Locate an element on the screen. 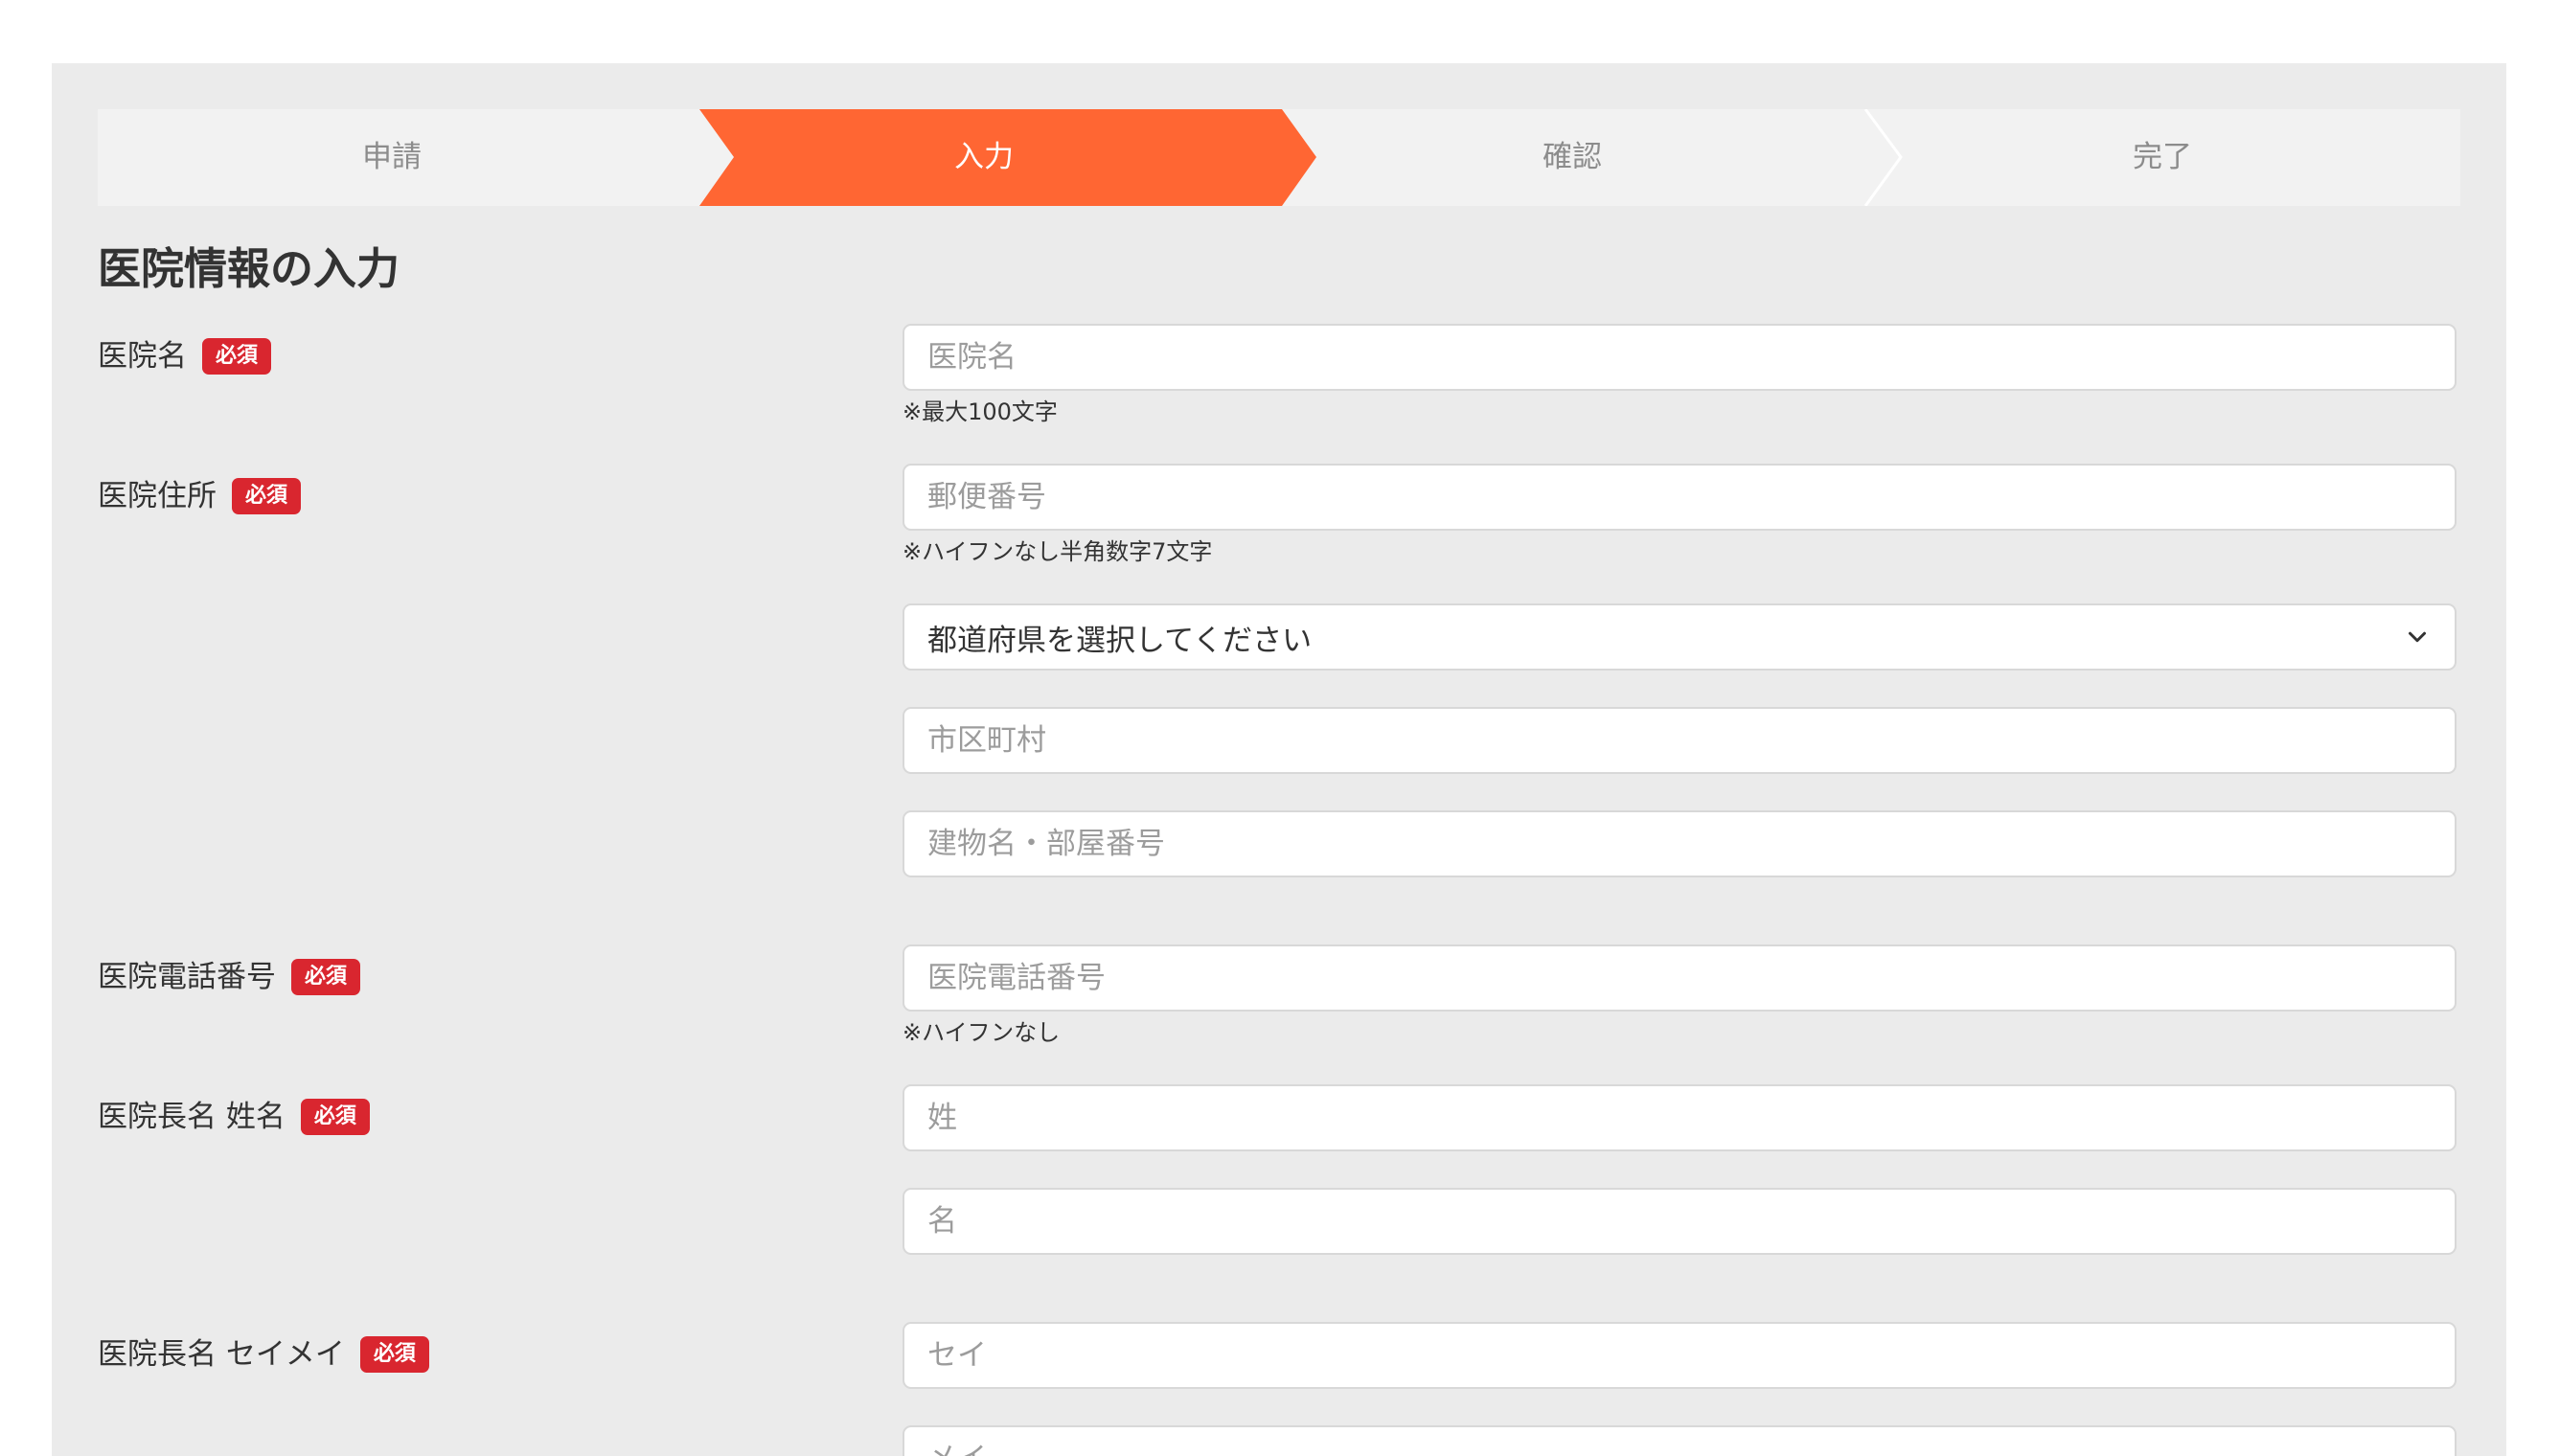  clinic-name-label-row: 医院名 必須 is located at coordinates (185, 356).